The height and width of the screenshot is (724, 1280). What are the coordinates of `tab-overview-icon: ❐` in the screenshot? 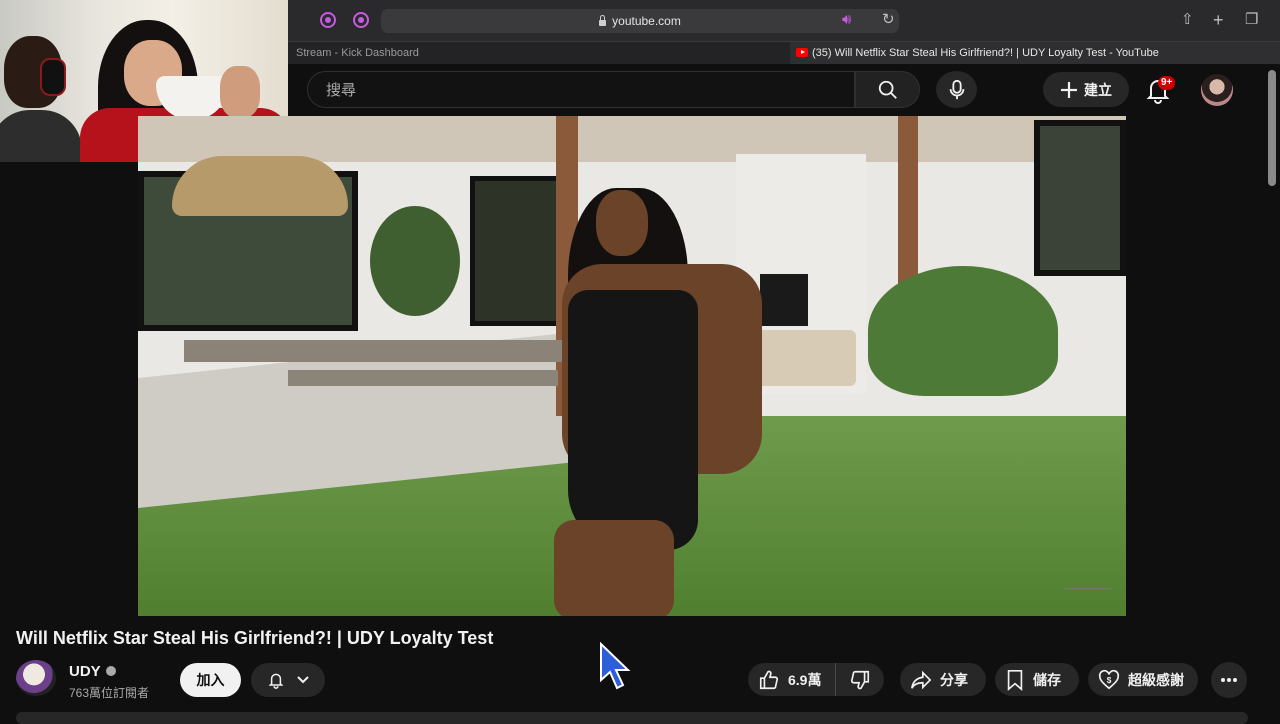 It's located at (1251, 20).